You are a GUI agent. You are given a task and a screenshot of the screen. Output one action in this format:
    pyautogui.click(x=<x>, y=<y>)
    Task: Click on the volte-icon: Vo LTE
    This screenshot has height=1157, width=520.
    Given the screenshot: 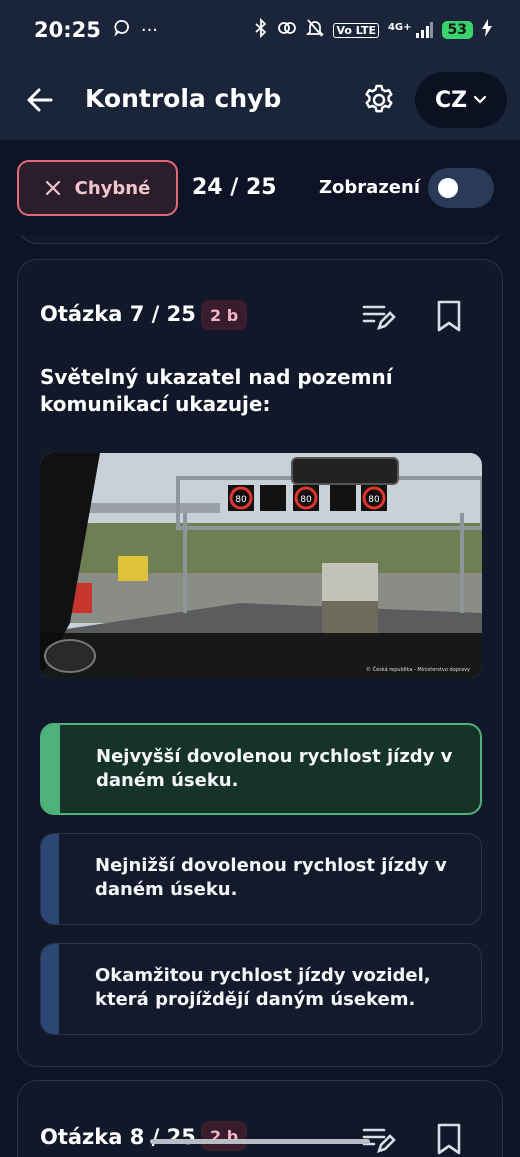 What is the action you would take?
    pyautogui.click(x=356, y=30)
    